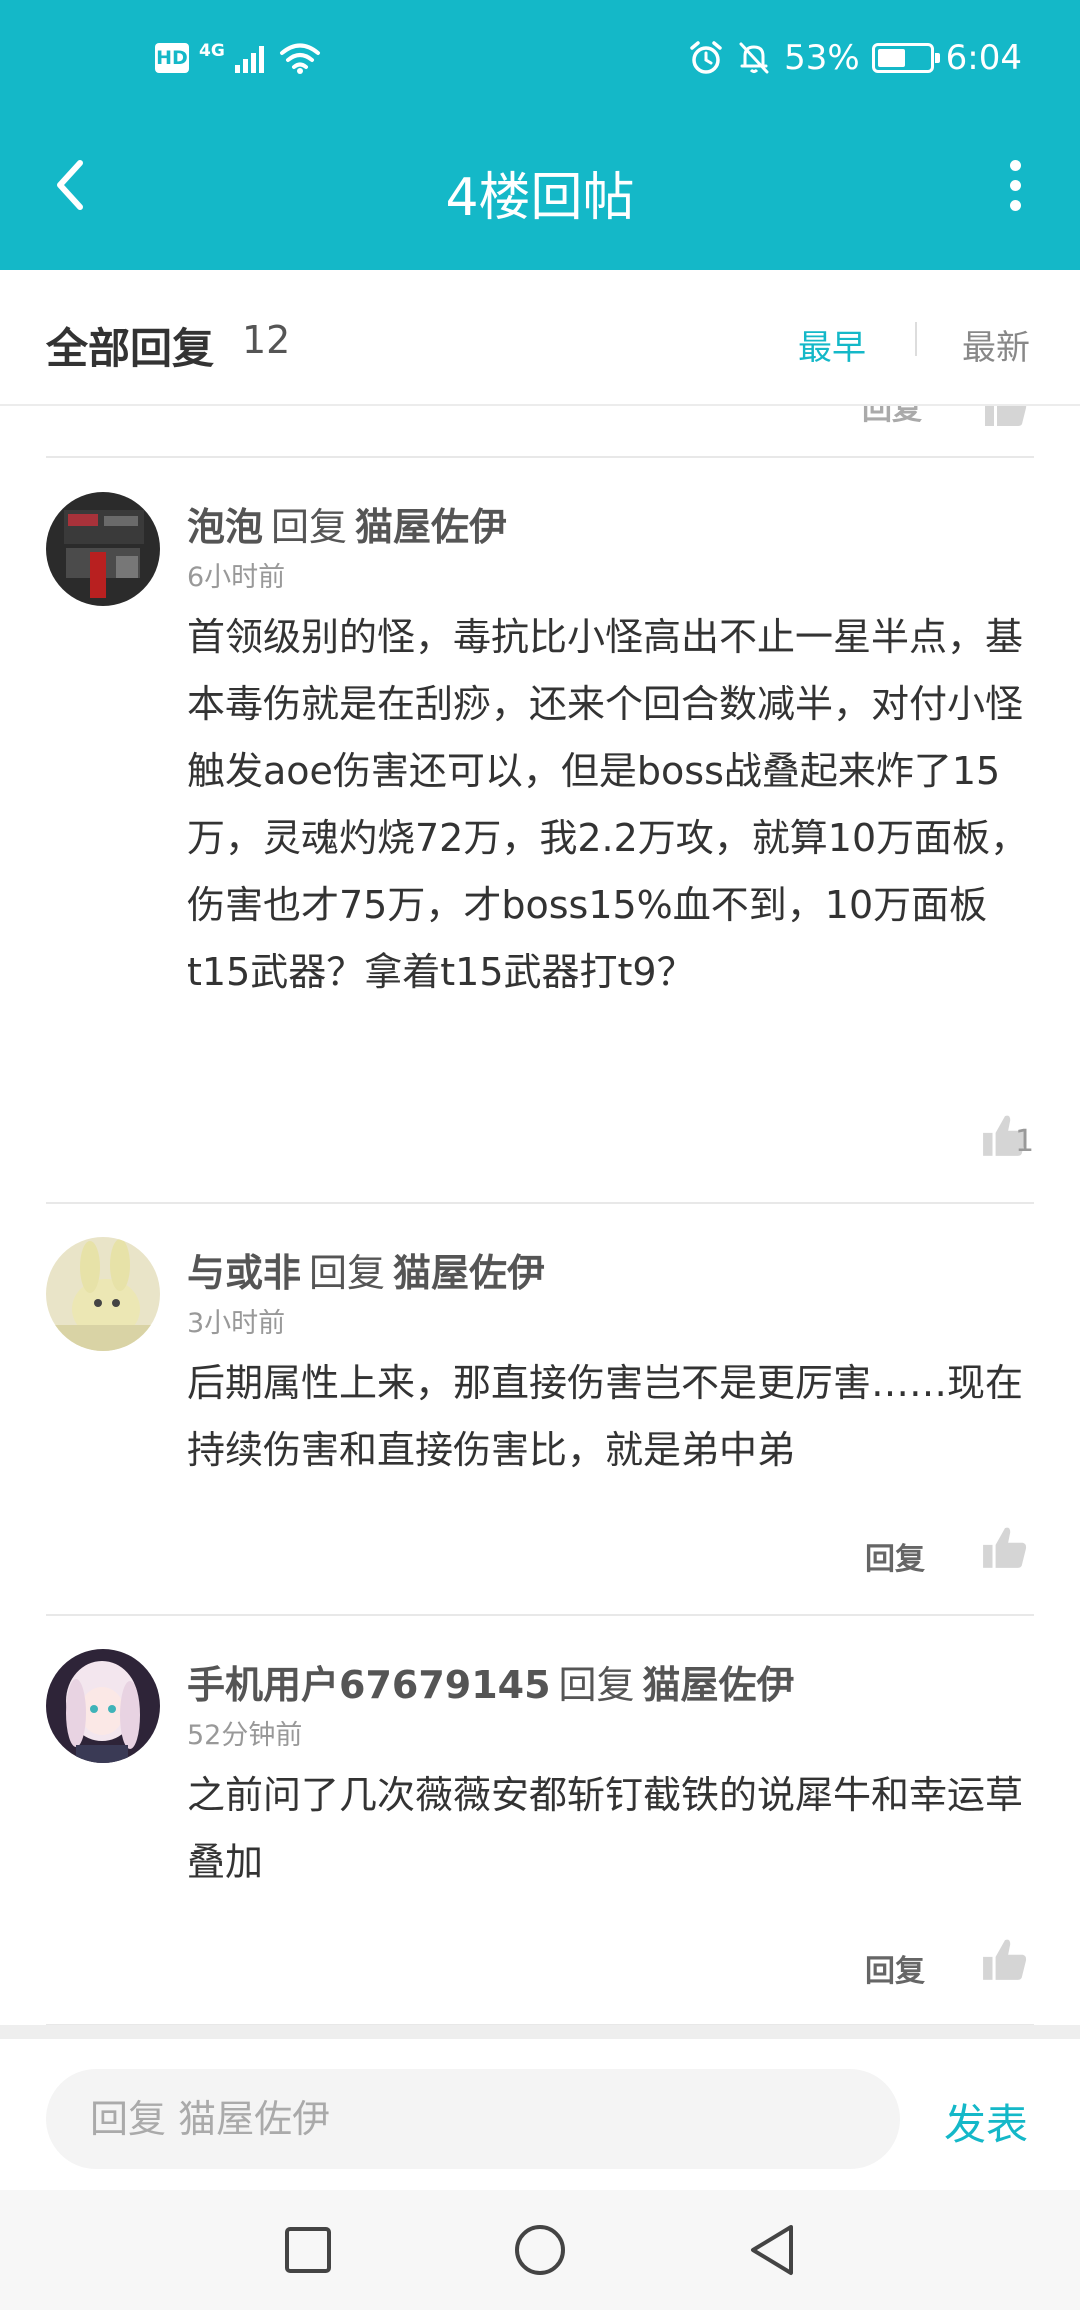 This screenshot has height=2310, width=1080. Describe the element at coordinates (891, 58) in the screenshot. I see `battery-level-fill` at that location.